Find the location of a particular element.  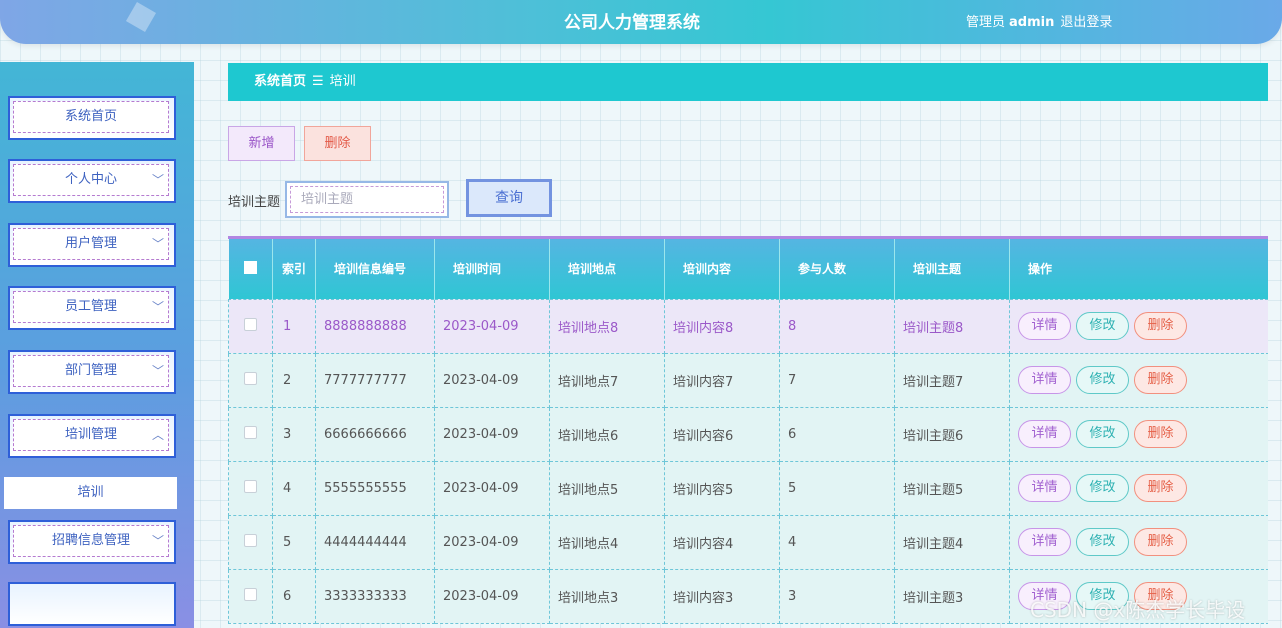

cell-topic: 培训主题6 is located at coordinates (952, 434).